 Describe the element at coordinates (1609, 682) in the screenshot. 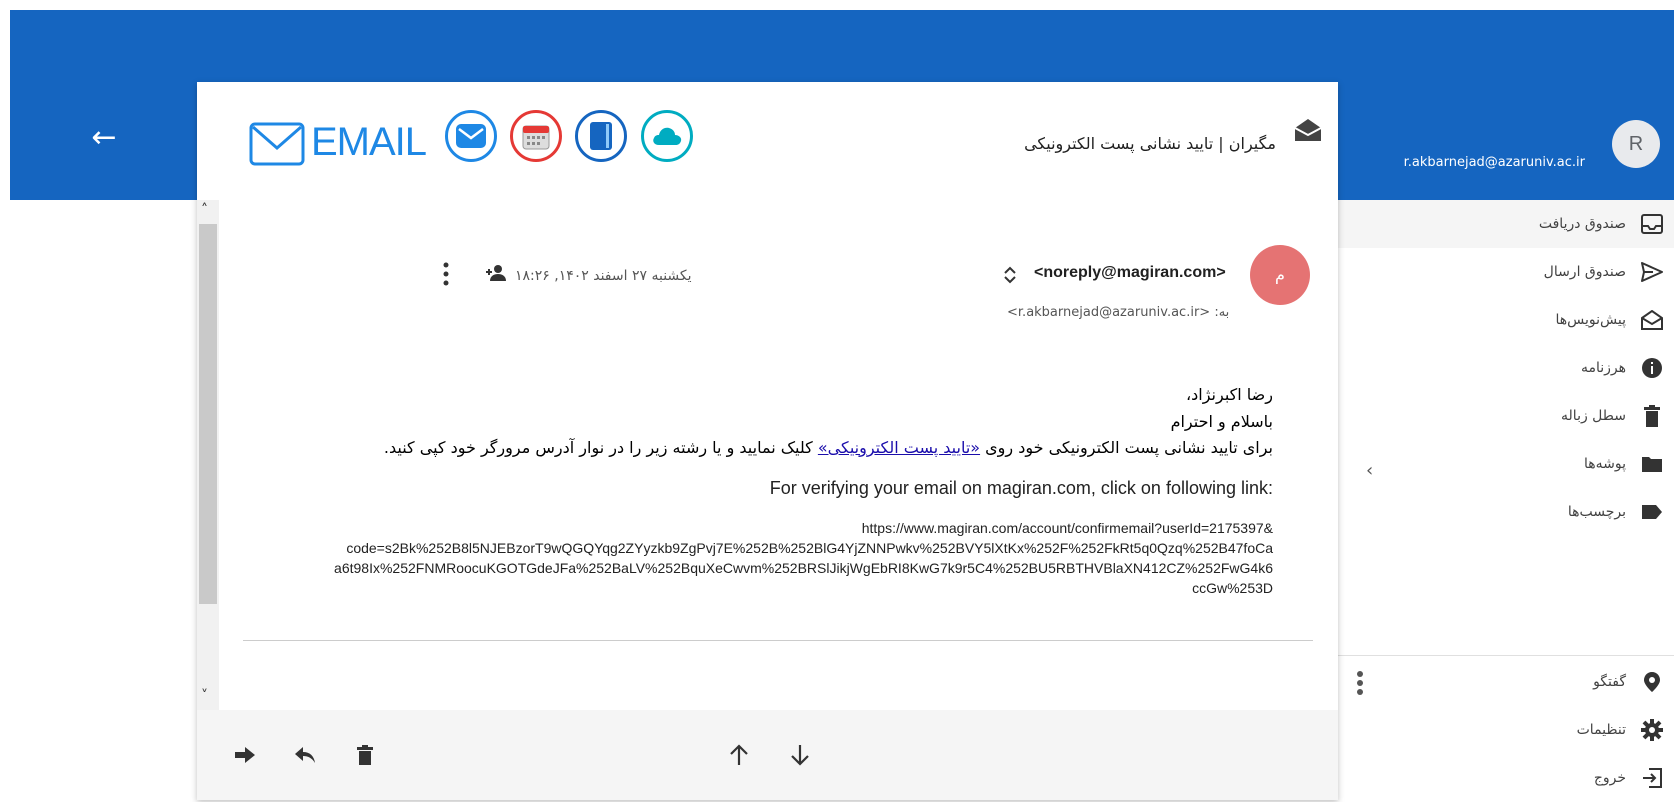

I see `sidebar-item-label: گفتگو` at that location.